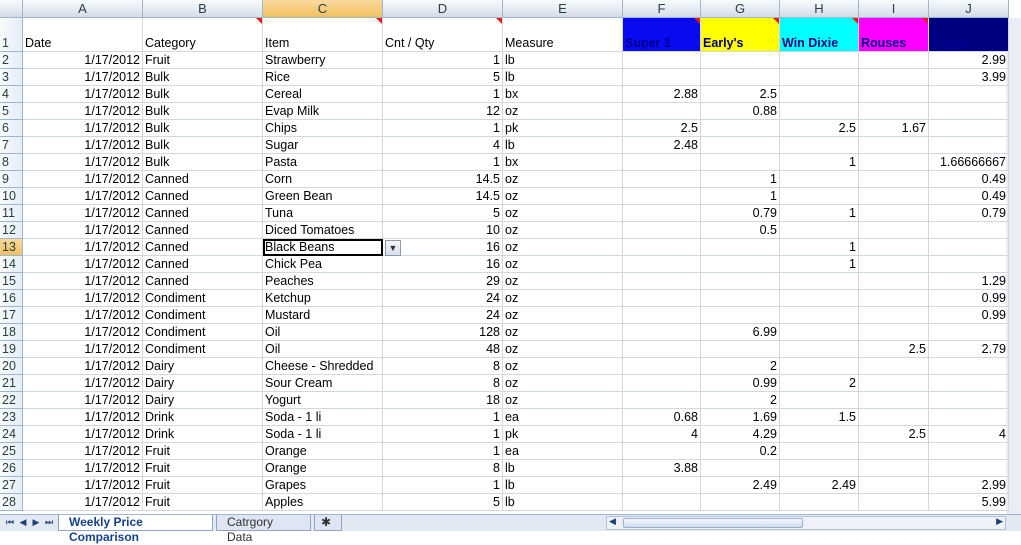 This screenshot has height=545, width=1021. Describe the element at coordinates (563, 213) in the screenshot. I see `cell-e11: oz` at that location.